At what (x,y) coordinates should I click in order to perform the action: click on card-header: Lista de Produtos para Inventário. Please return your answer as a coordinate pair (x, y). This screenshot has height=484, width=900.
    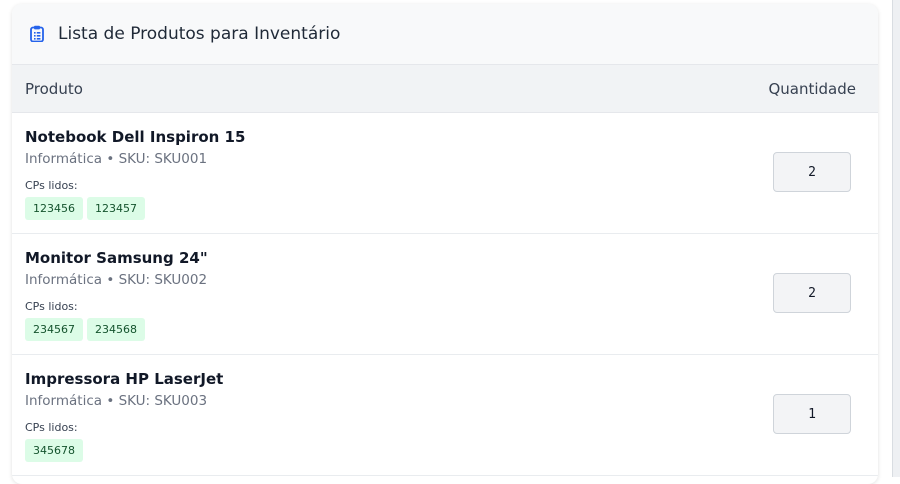
    Looking at the image, I should click on (445, 34).